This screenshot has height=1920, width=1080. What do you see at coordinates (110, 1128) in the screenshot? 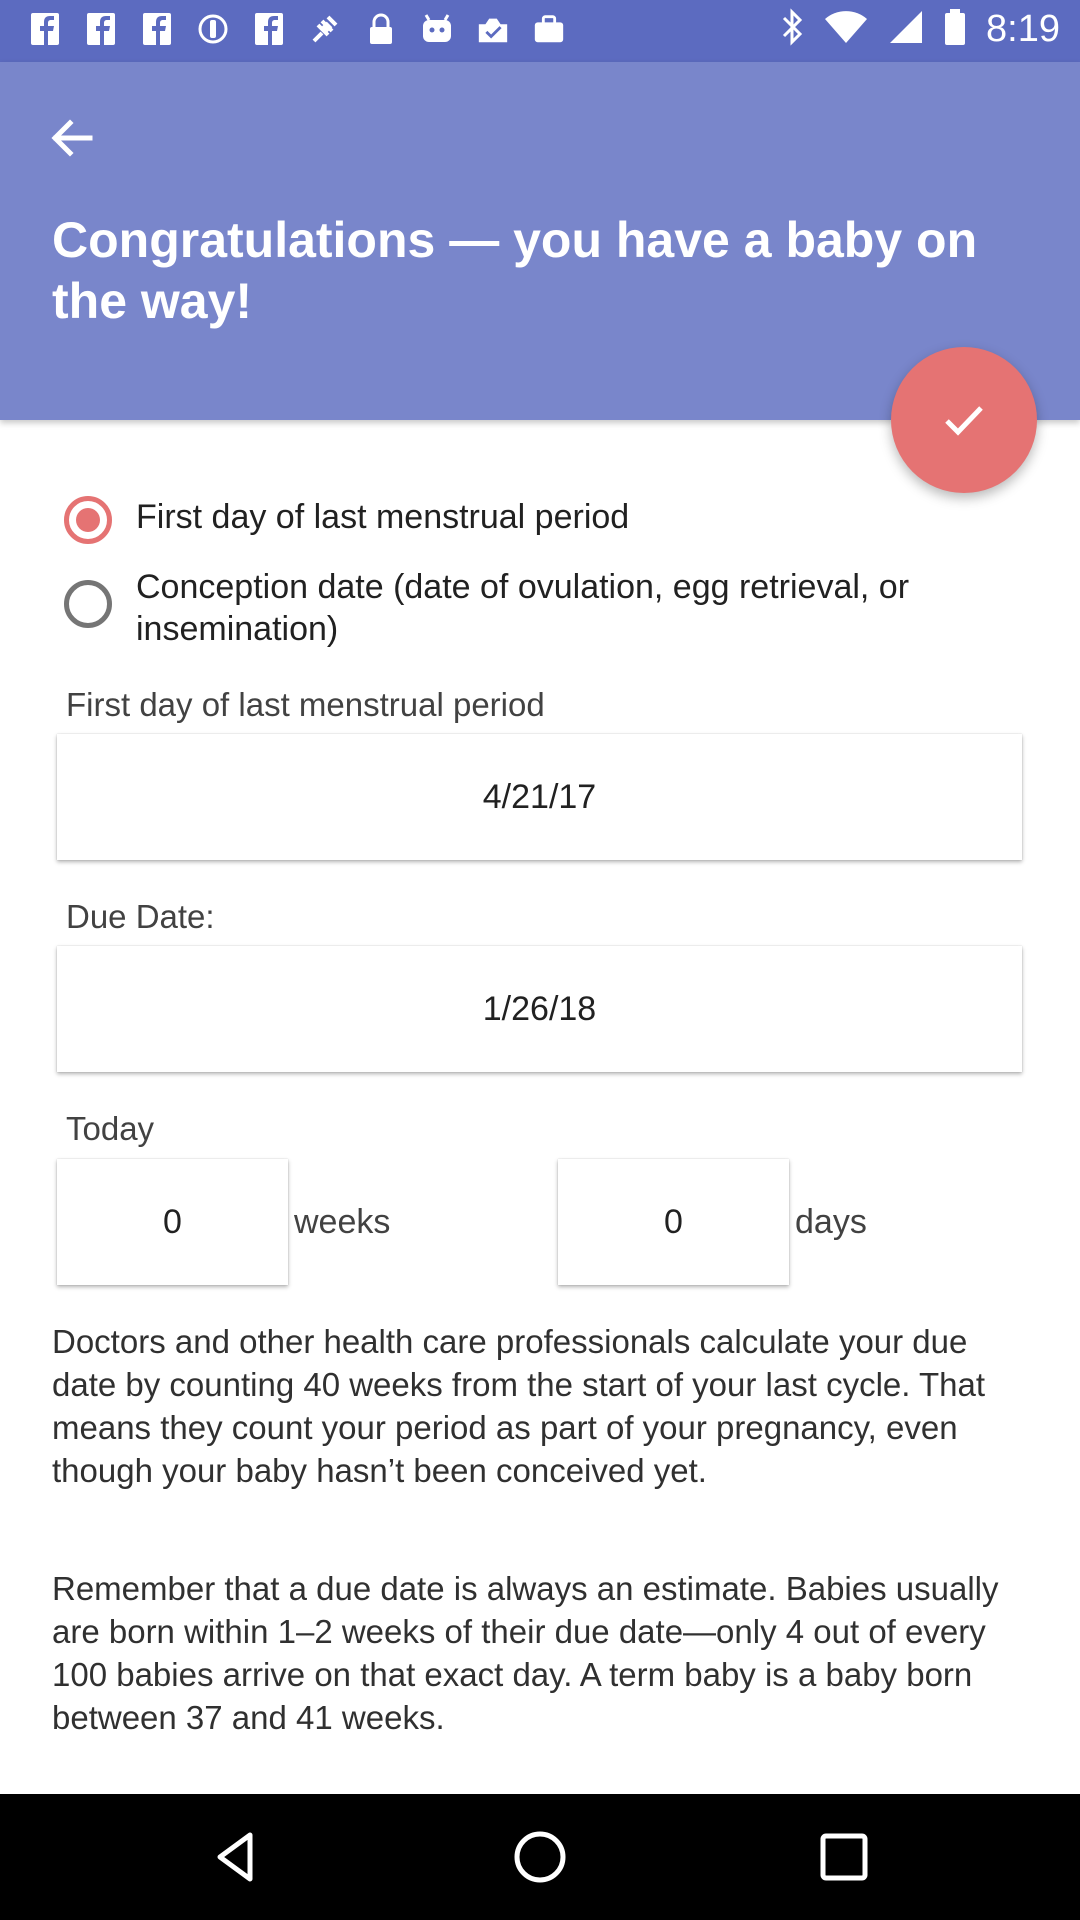
I see `today-label: Today` at bounding box center [110, 1128].